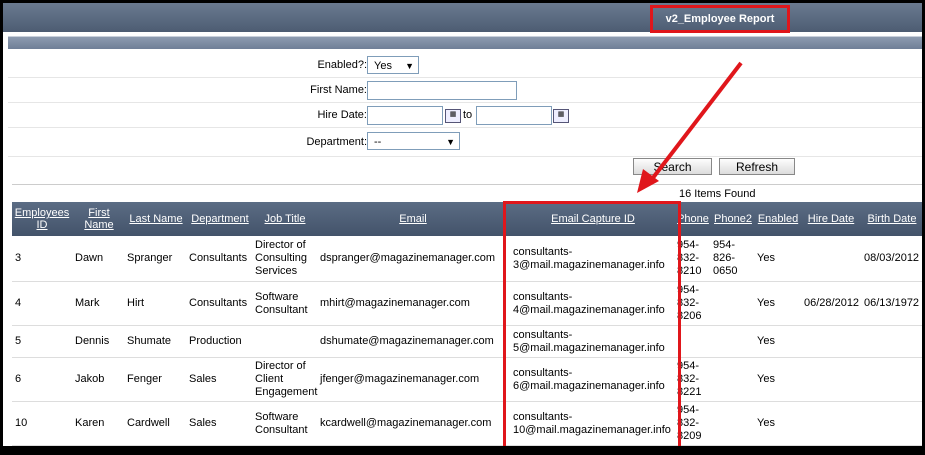 This screenshot has width=925, height=455. What do you see at coordinates (408, 258) in the screenshot?
I see `cell-email: dspranger@magazinemanager.com` at bounding box center [408, 258].